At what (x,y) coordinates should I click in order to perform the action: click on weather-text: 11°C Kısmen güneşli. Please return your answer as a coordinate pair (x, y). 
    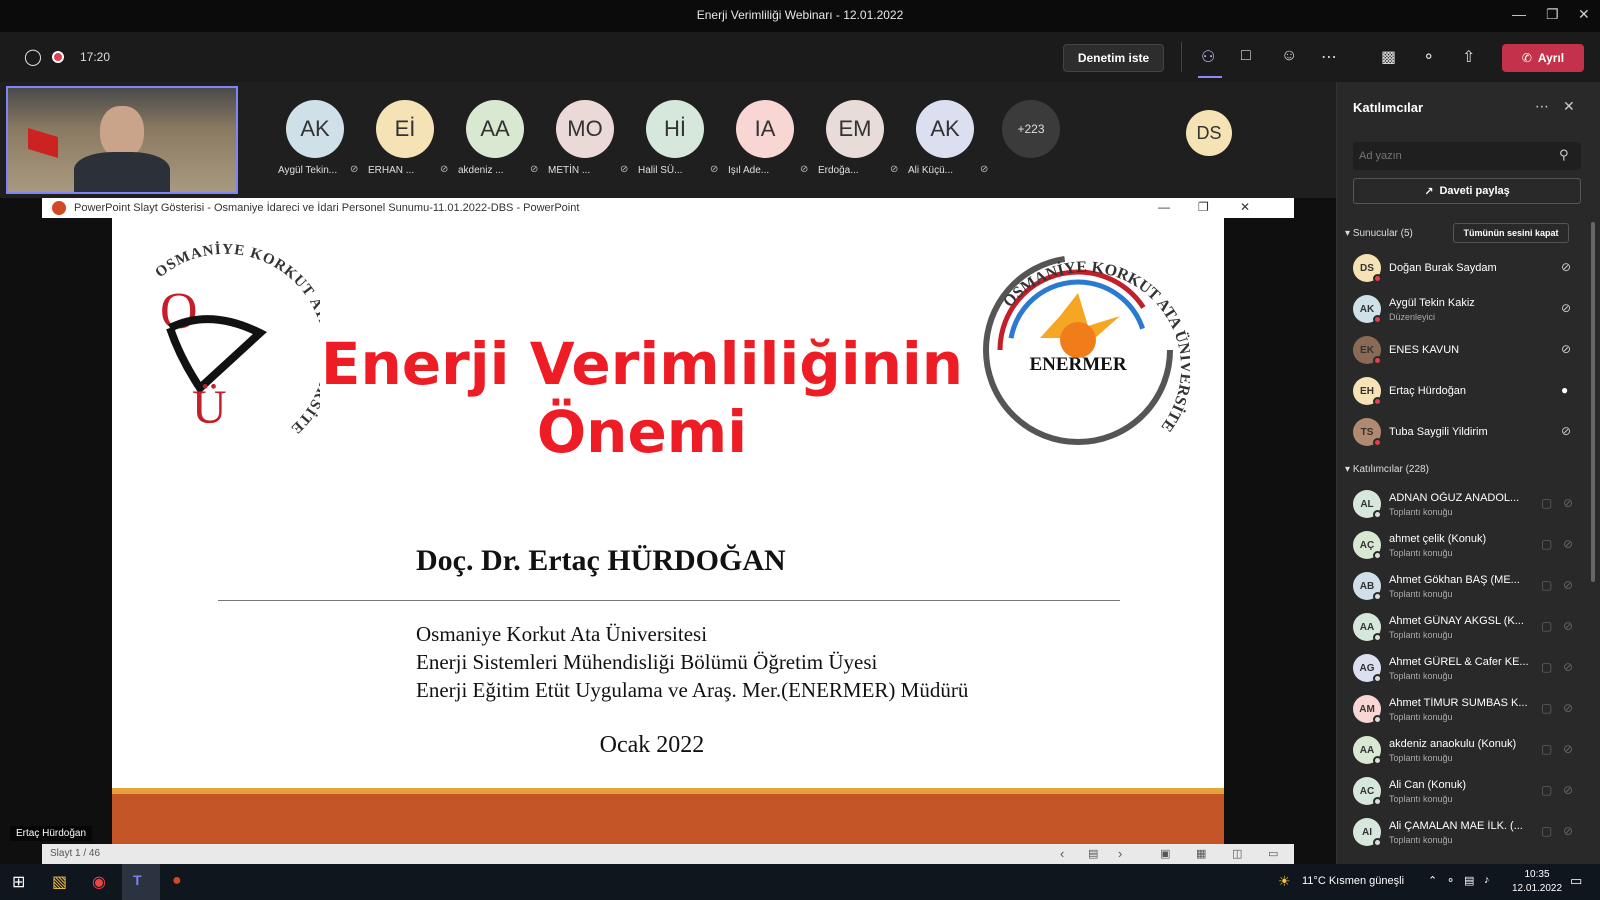
    Looking at the image, I should click on (1353, 881).